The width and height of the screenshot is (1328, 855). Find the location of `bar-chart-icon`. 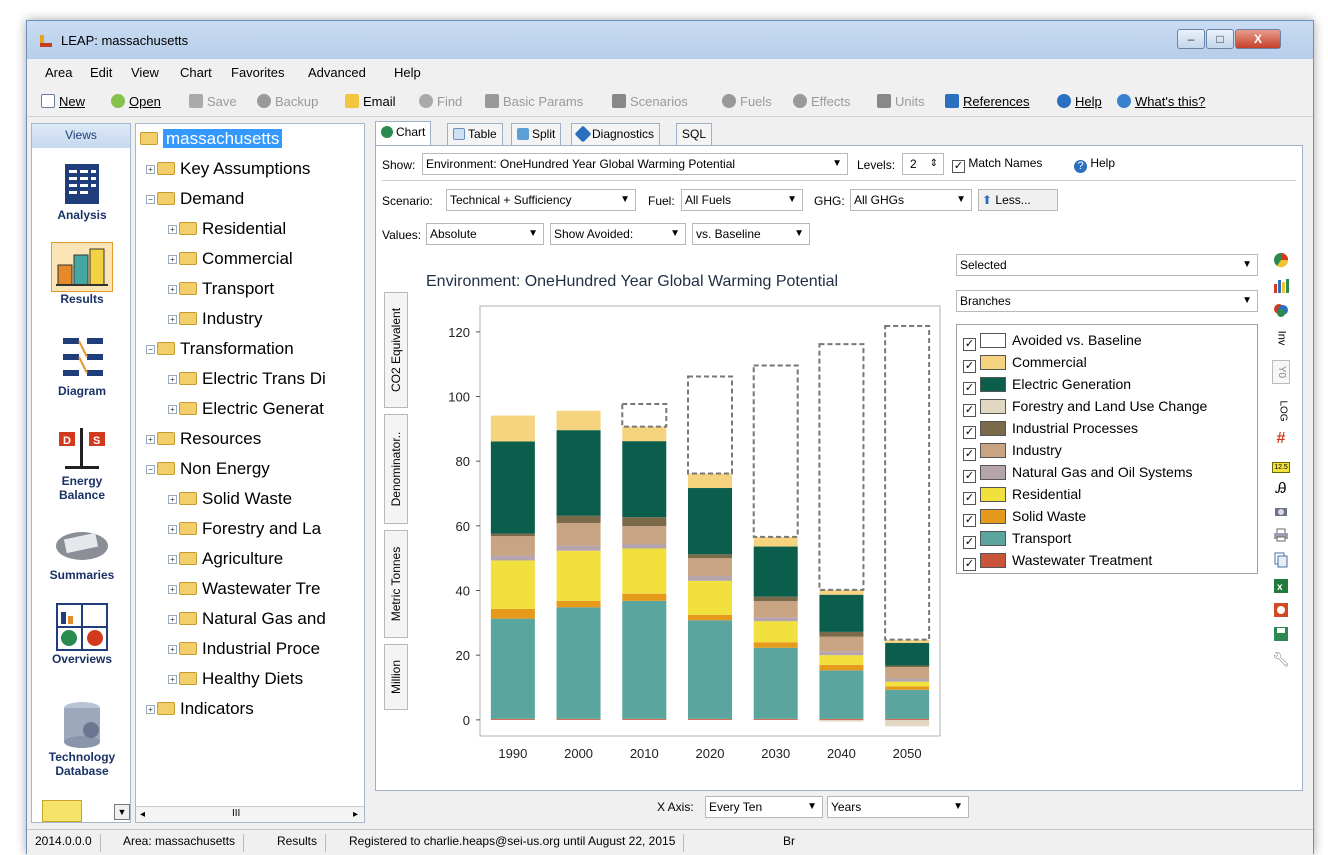

bar-chart-icon is located at coordinates (1281, 287).